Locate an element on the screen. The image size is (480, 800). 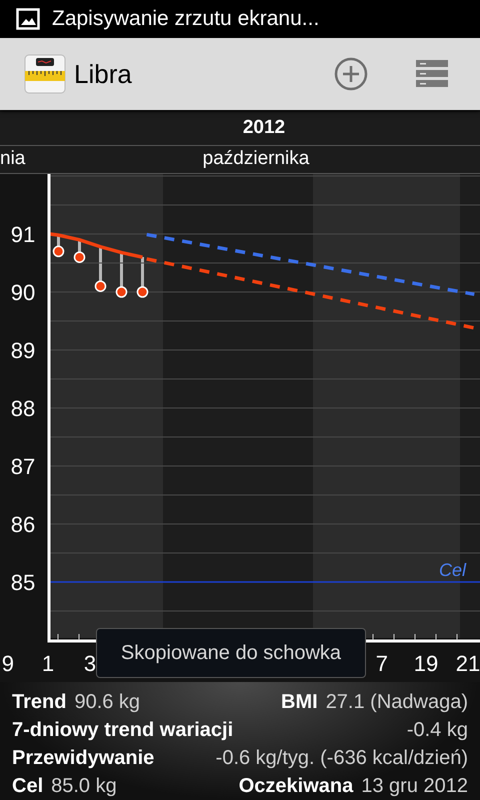
x-tick-label: 9 is located at coordinates (8, 663).